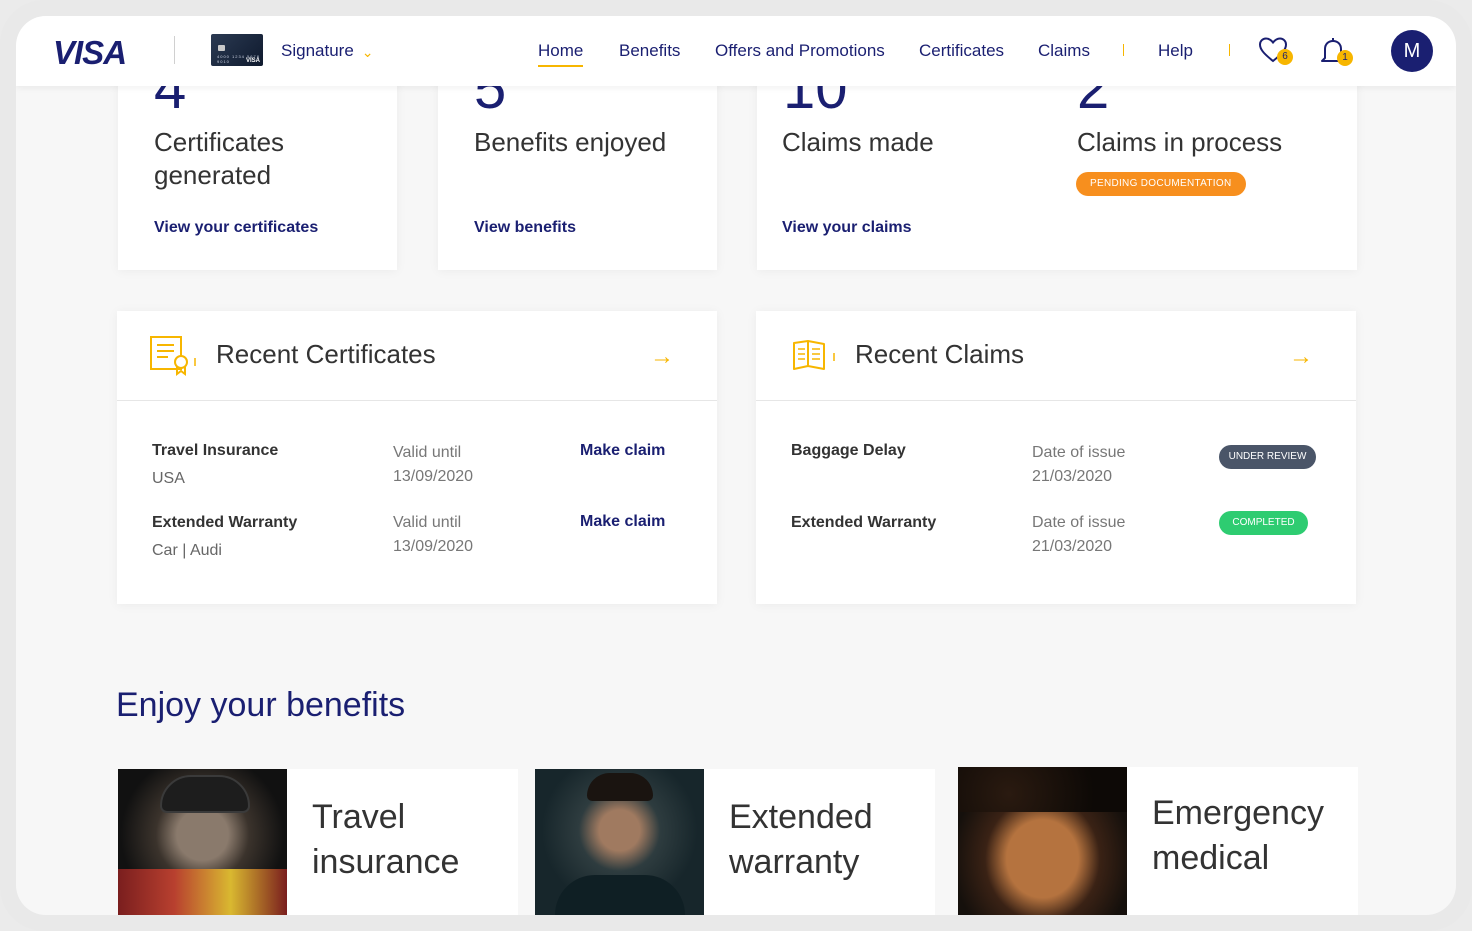 This screenshot has width=1472, height=931. Describe the element at coordinates (1161, 184) in the screenshot. I see `pending-documentation-badge: PENDING DOCUMENTATION` at that location.